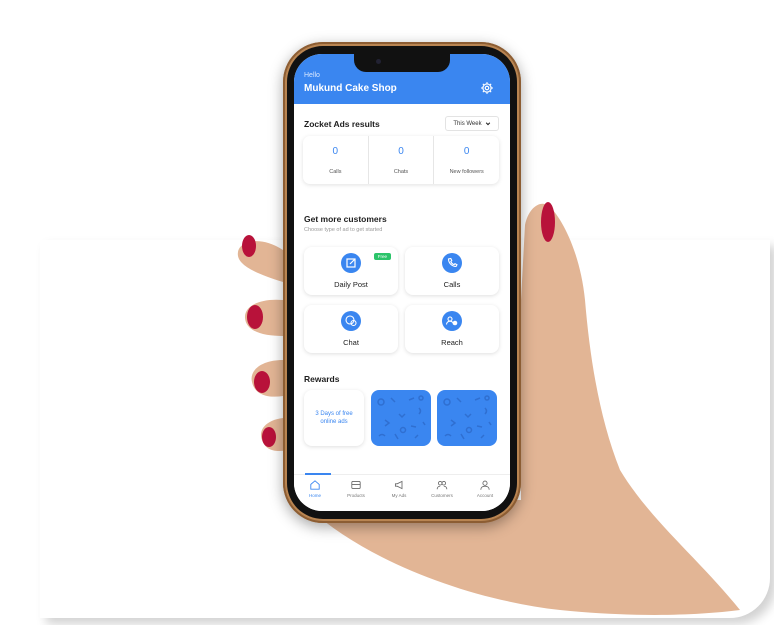 This screenshot has height=625, width=774. I want to click on reach-card: Reach, so click(452, 329).